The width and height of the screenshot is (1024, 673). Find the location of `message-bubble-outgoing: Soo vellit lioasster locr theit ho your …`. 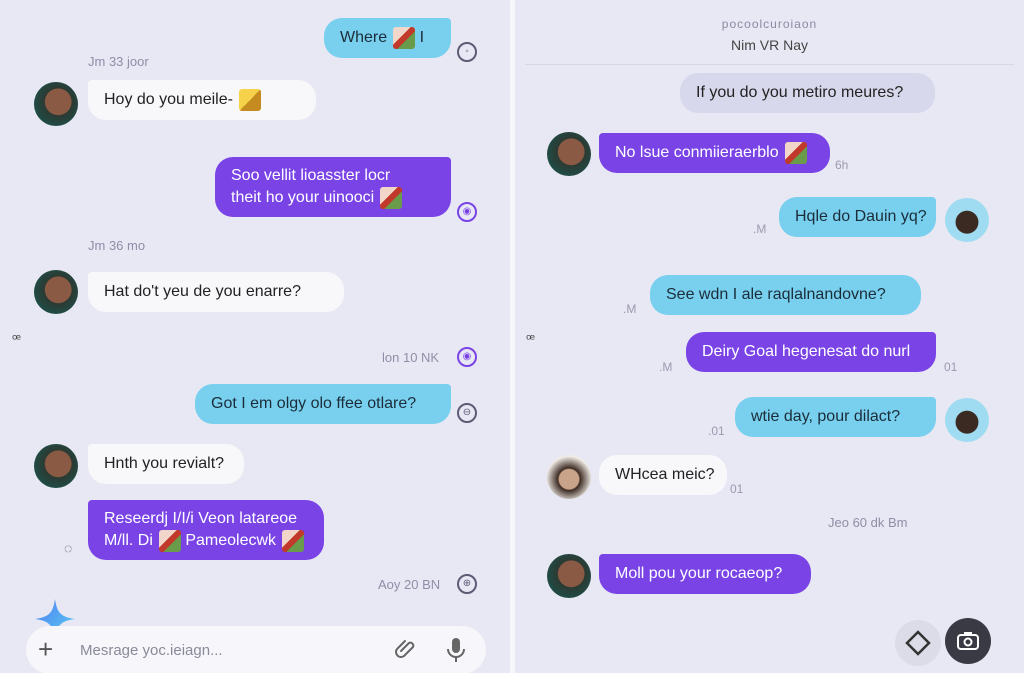

message-bubble-outgoing: Soo vellit lioasster locr theit ho your … is located at coordinates (333, 187).